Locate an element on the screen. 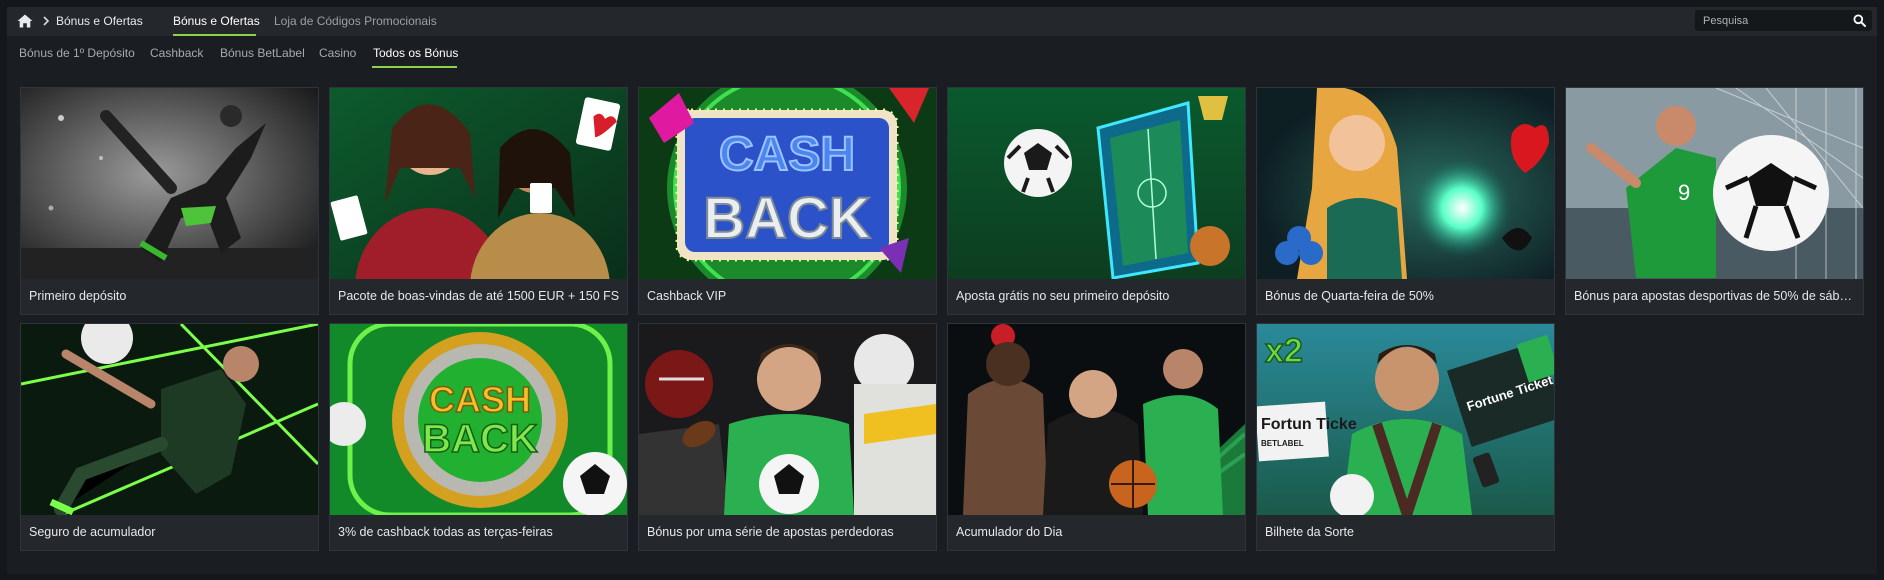 This screenshot has width=1884, height=580. bonus-card: Aposta grátis no seu primeiro depósito is located at coordinates (1096, 201).